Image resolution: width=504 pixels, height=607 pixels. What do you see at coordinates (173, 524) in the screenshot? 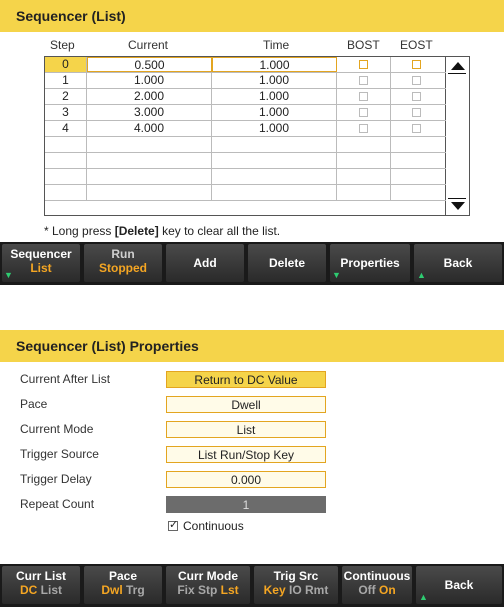
I see `checkbox-check-icon` at bounding box center [173, 524].